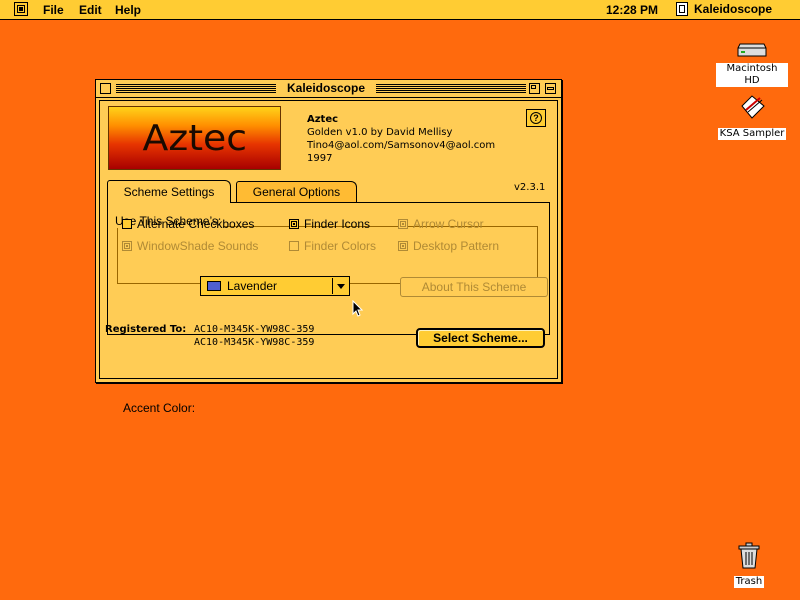 The height and width of the screenshot is (600, 800). Describe the element at coordinates (128, 10) in the screenshot. I see `menu-help: Help` at that location.